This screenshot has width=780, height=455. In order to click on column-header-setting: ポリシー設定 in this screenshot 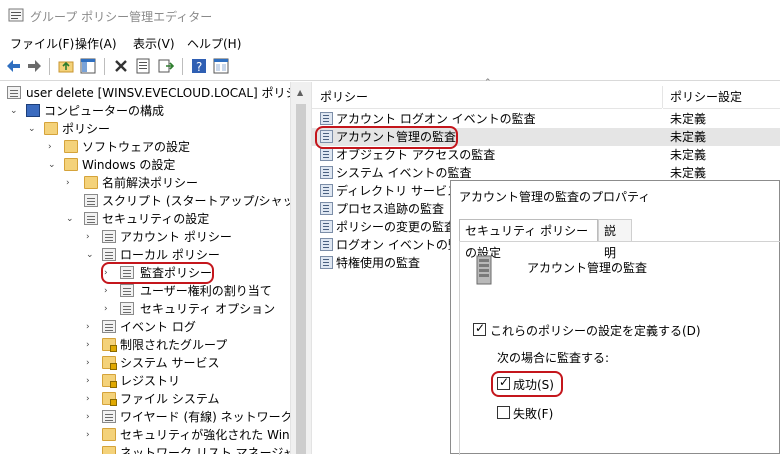, I will do `click(721, 97)`.